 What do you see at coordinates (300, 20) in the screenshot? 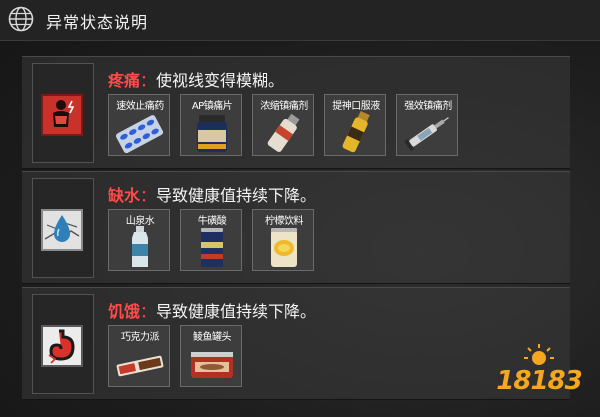
I see `header-bar: 异常状态说明` at bounding box center [300, 20].